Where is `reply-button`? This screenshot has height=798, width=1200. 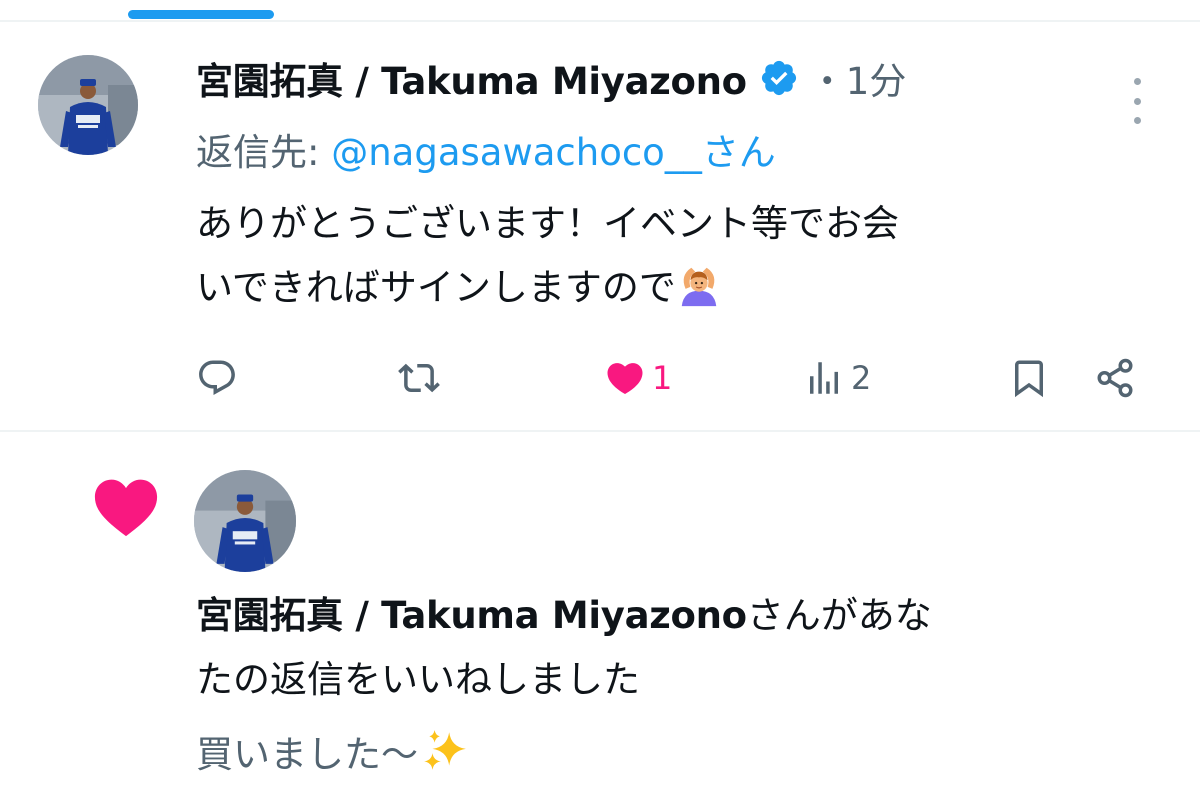 reply-button is located at coordinates (217, 378).